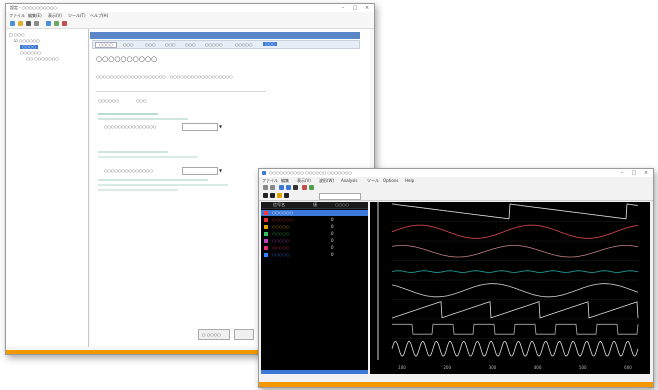  What do you see at coordinates (314, 213) in the screenshot?
I see `signal-row: ○○○○○○` at bounding box center [314, 213].